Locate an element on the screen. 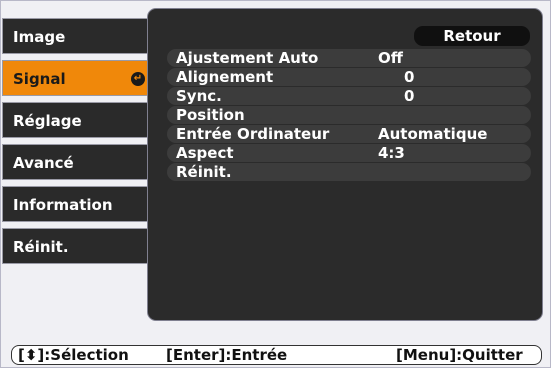 The height and width of the screenshot is (368, 551). tab-information: Information is located at coordinates (78, 204).